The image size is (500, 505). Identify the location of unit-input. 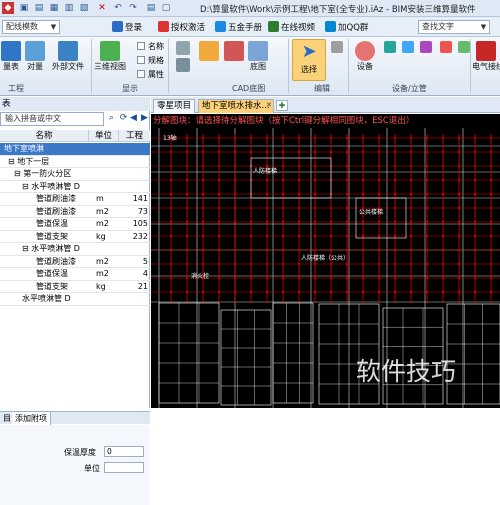
(124, 467).